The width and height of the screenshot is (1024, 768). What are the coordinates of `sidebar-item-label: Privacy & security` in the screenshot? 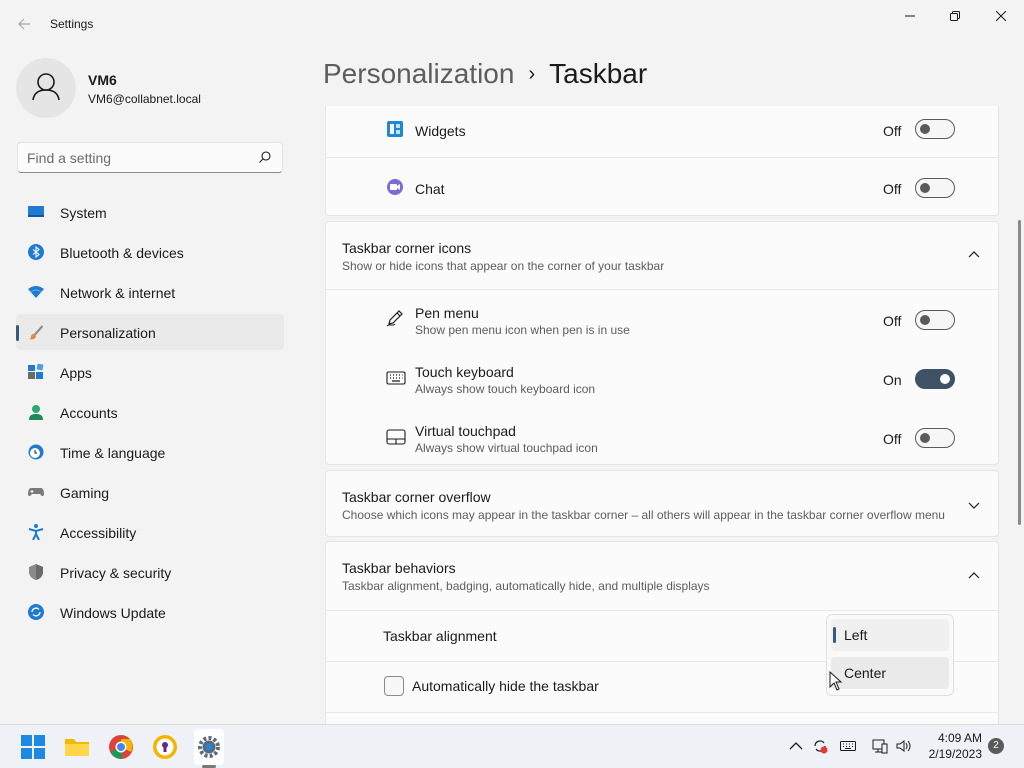 It's located at (116, 573).